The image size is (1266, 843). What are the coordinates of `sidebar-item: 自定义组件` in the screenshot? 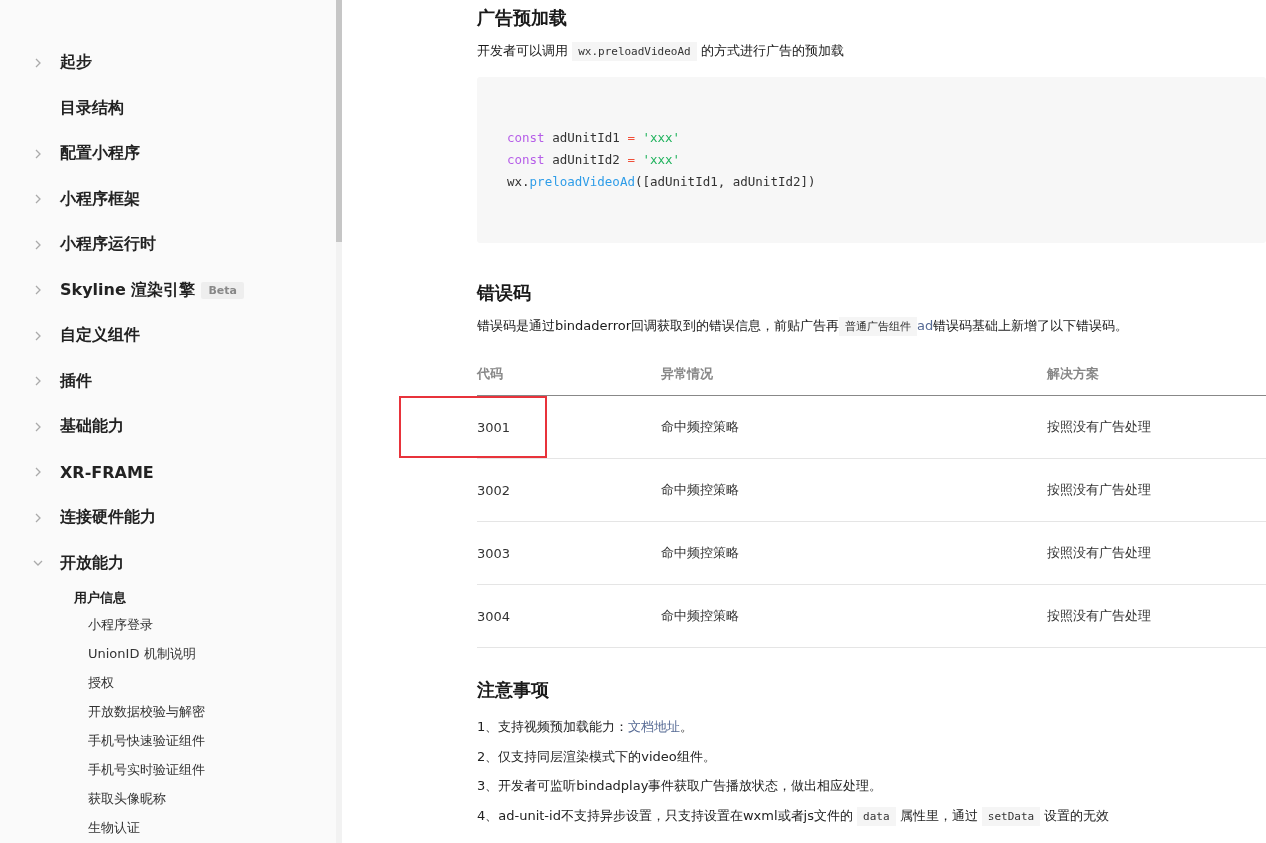 It's located at (100, 336).